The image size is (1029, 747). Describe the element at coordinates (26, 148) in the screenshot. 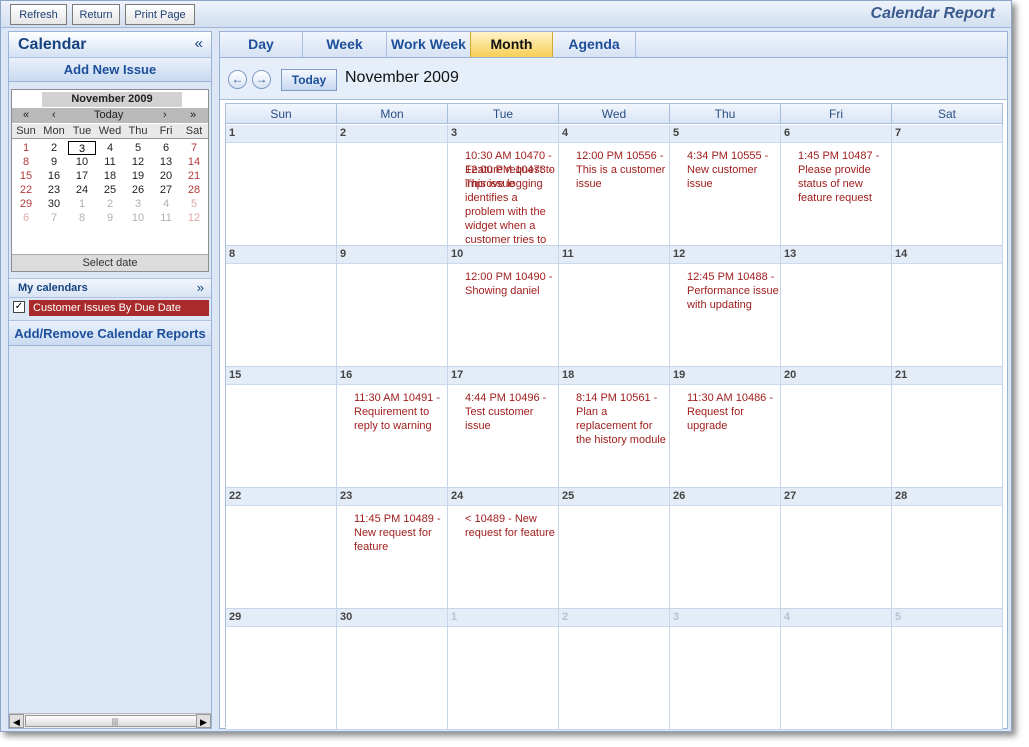

I see `mini-day: 1` at that location.